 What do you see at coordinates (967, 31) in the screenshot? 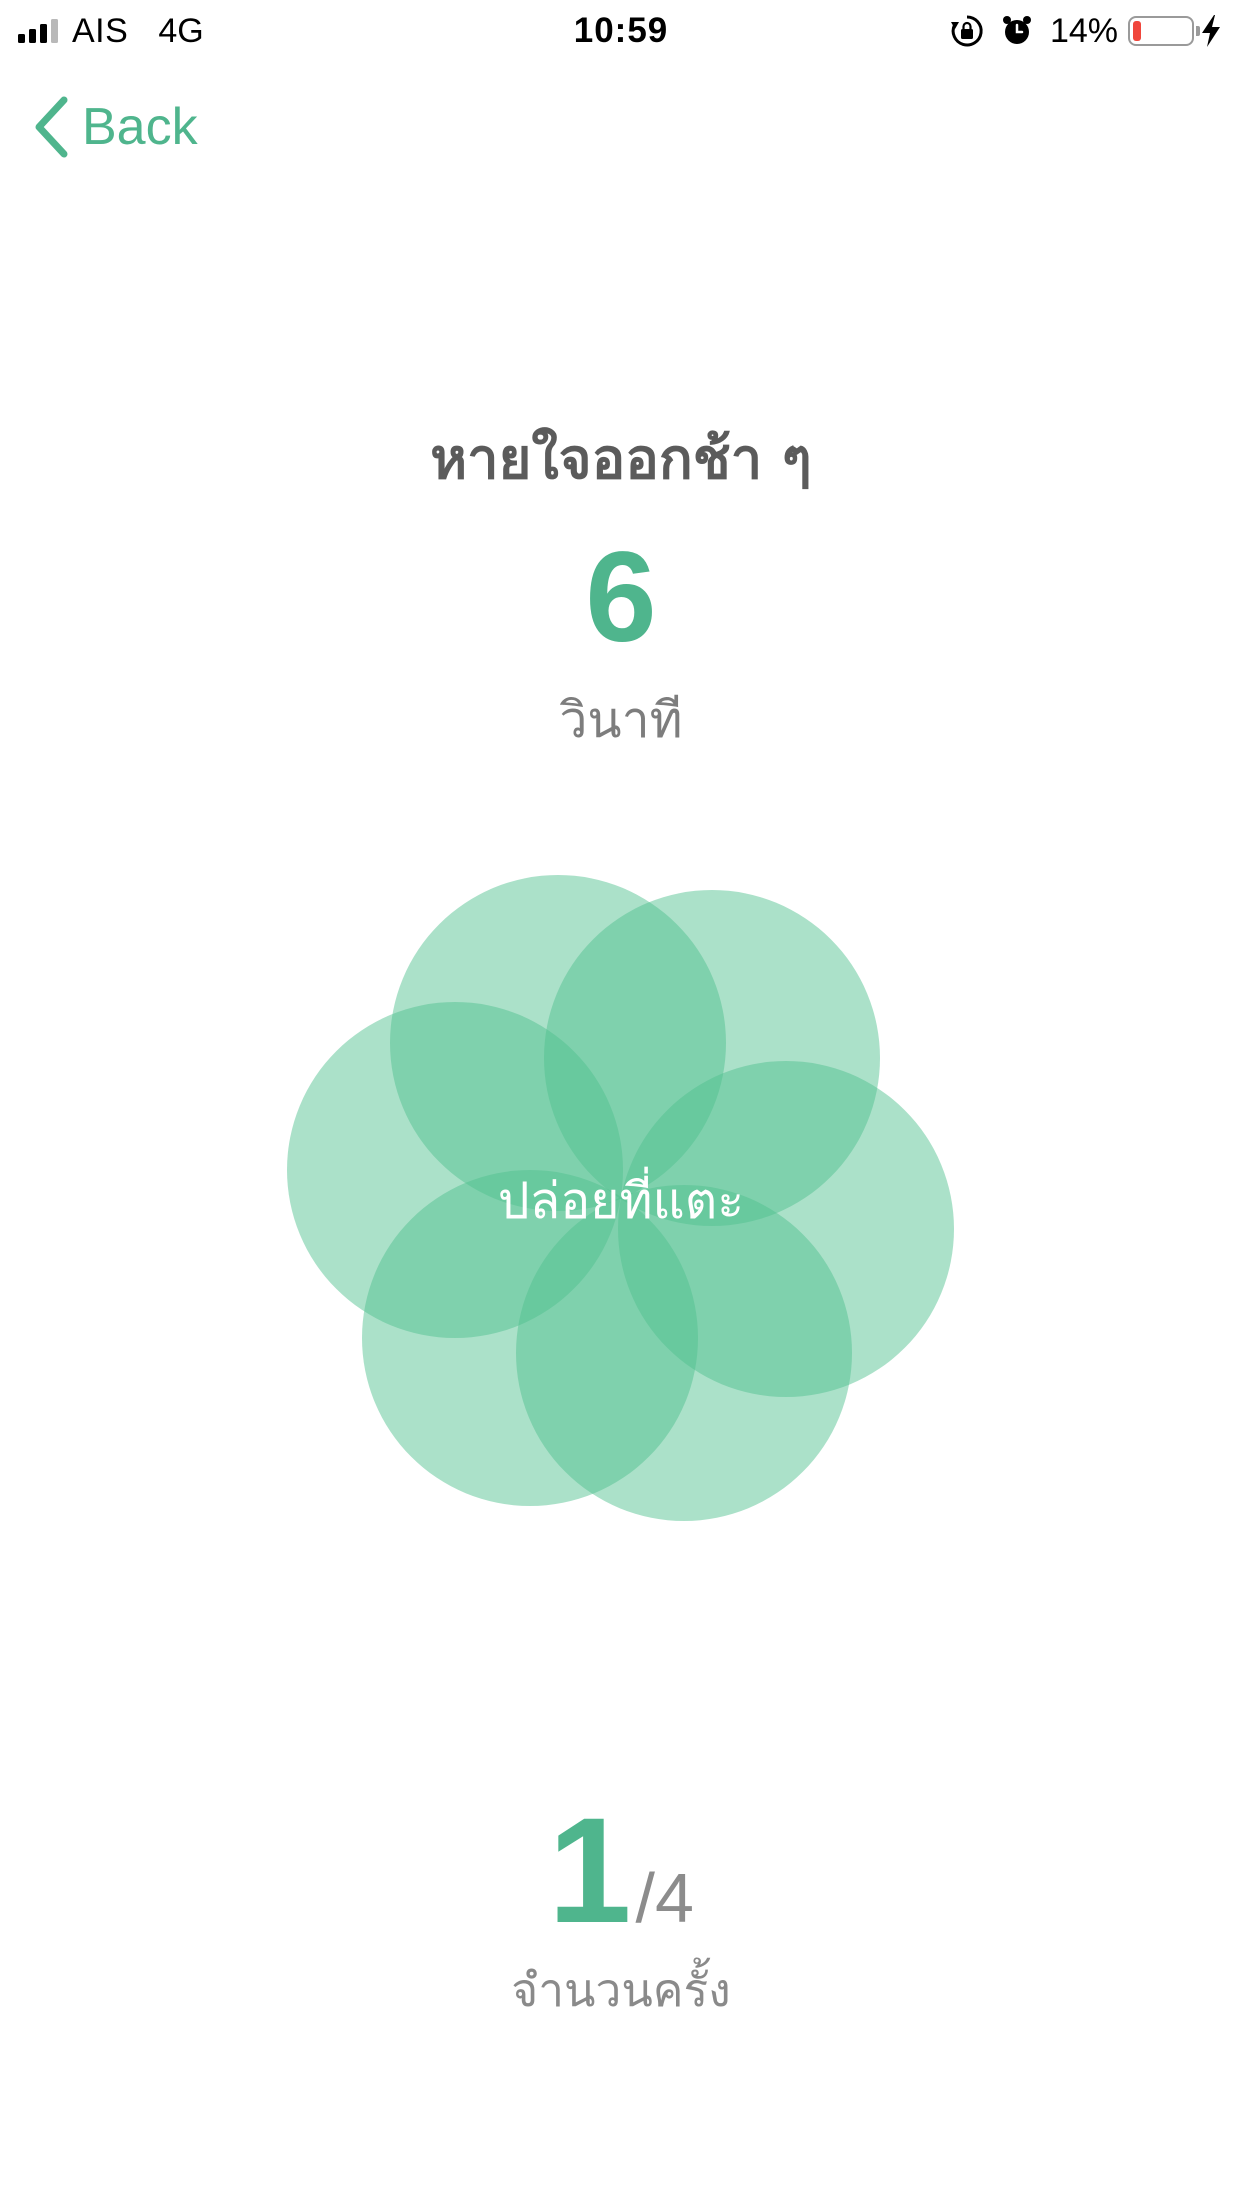
I see `rotation-lock-icon` at bounding box center [967, 31].